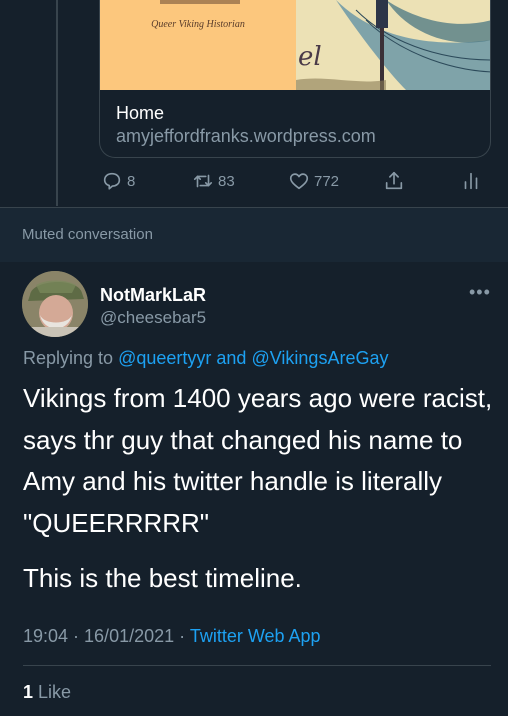 The height and width of the screenshot is (716, 508). I want to click on like-button: 772, so click(313, 181).